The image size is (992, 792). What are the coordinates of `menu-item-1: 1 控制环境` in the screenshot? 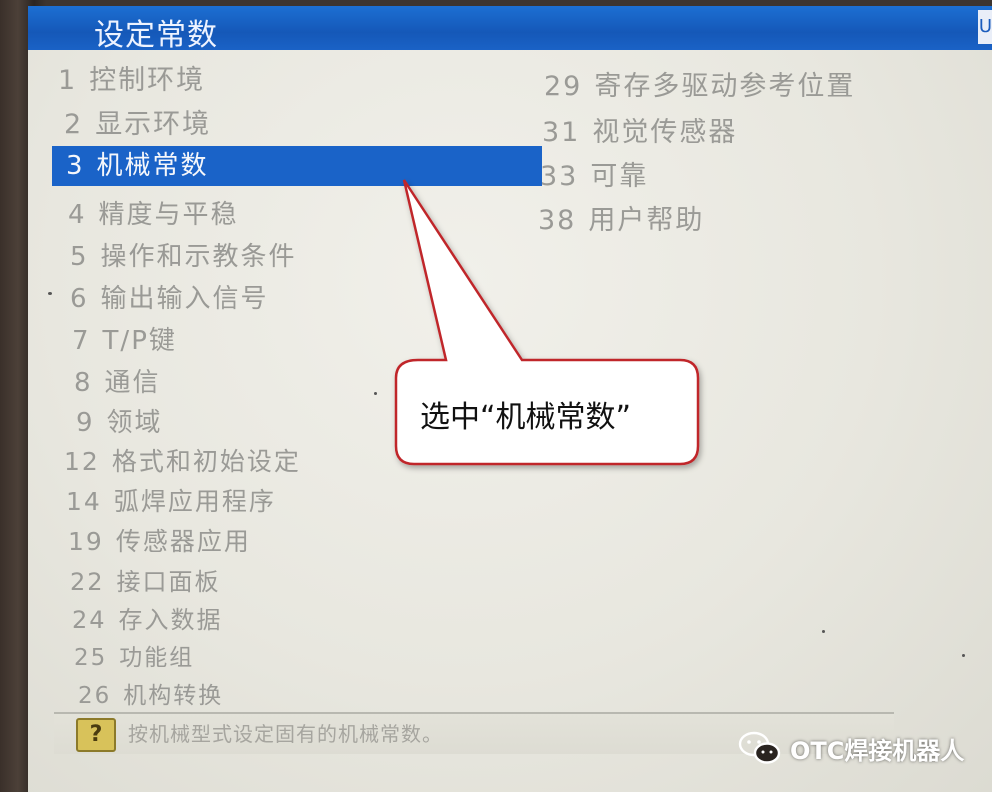 It's located at (131, 77).